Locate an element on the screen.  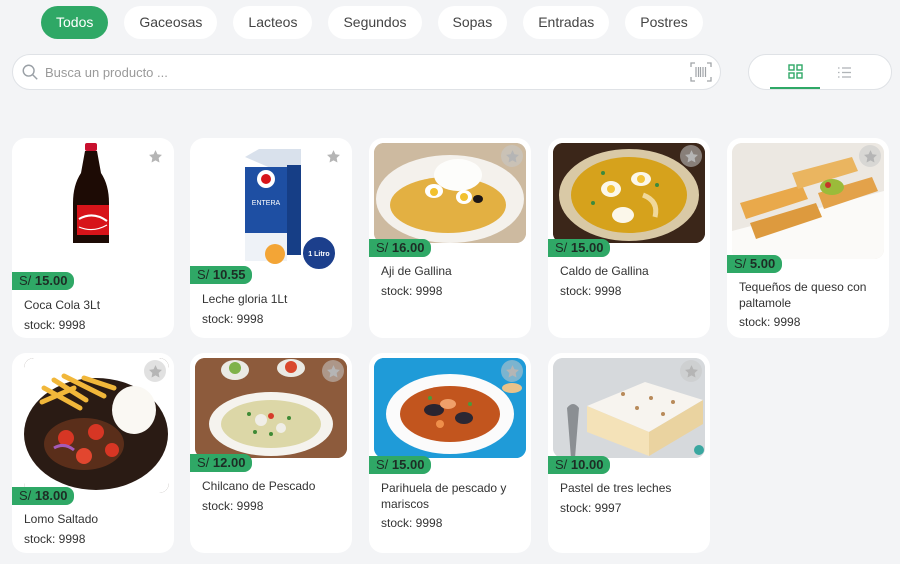
list-icon is located at coordinates (844, 72).